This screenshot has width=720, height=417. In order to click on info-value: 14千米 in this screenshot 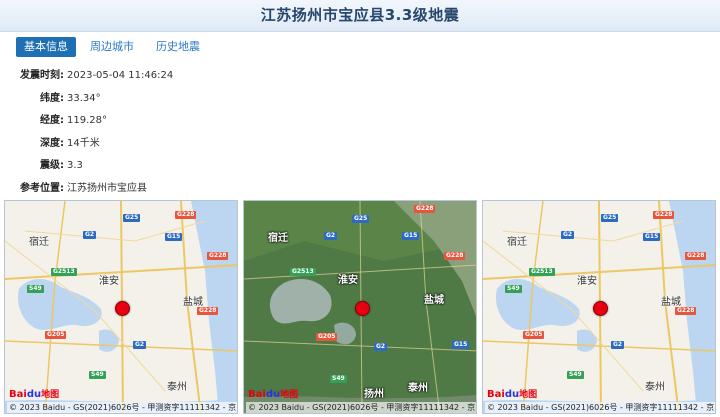, I will do `click(83, 143)`.